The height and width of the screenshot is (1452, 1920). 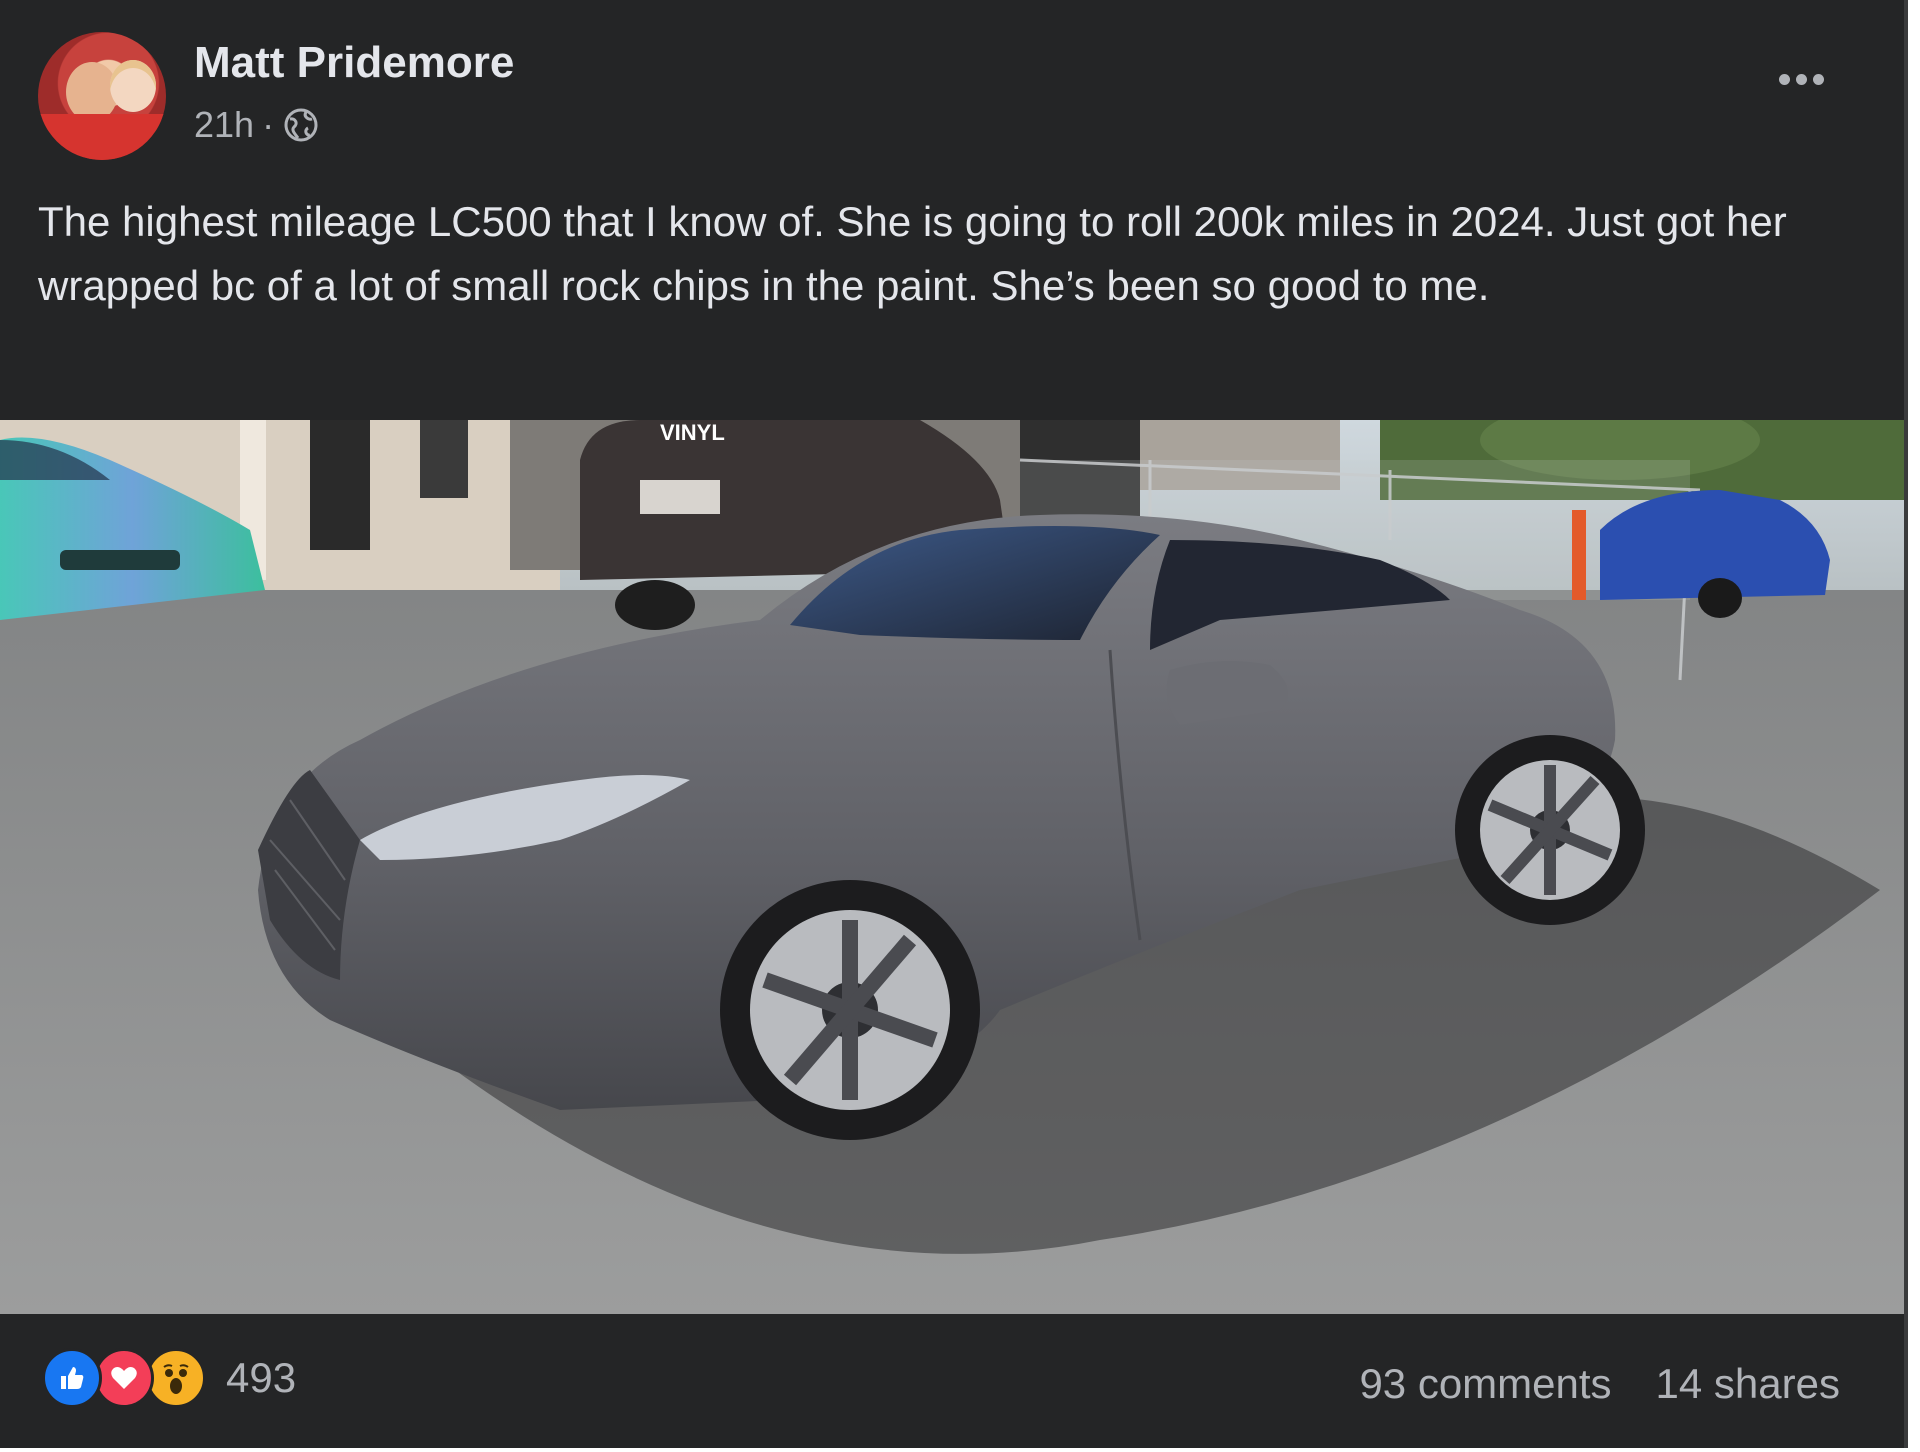 What do you see at coordinates (257, 125) in the screenshot?
I see `post-meta: 21h ·` at bounding box center [257, 125].